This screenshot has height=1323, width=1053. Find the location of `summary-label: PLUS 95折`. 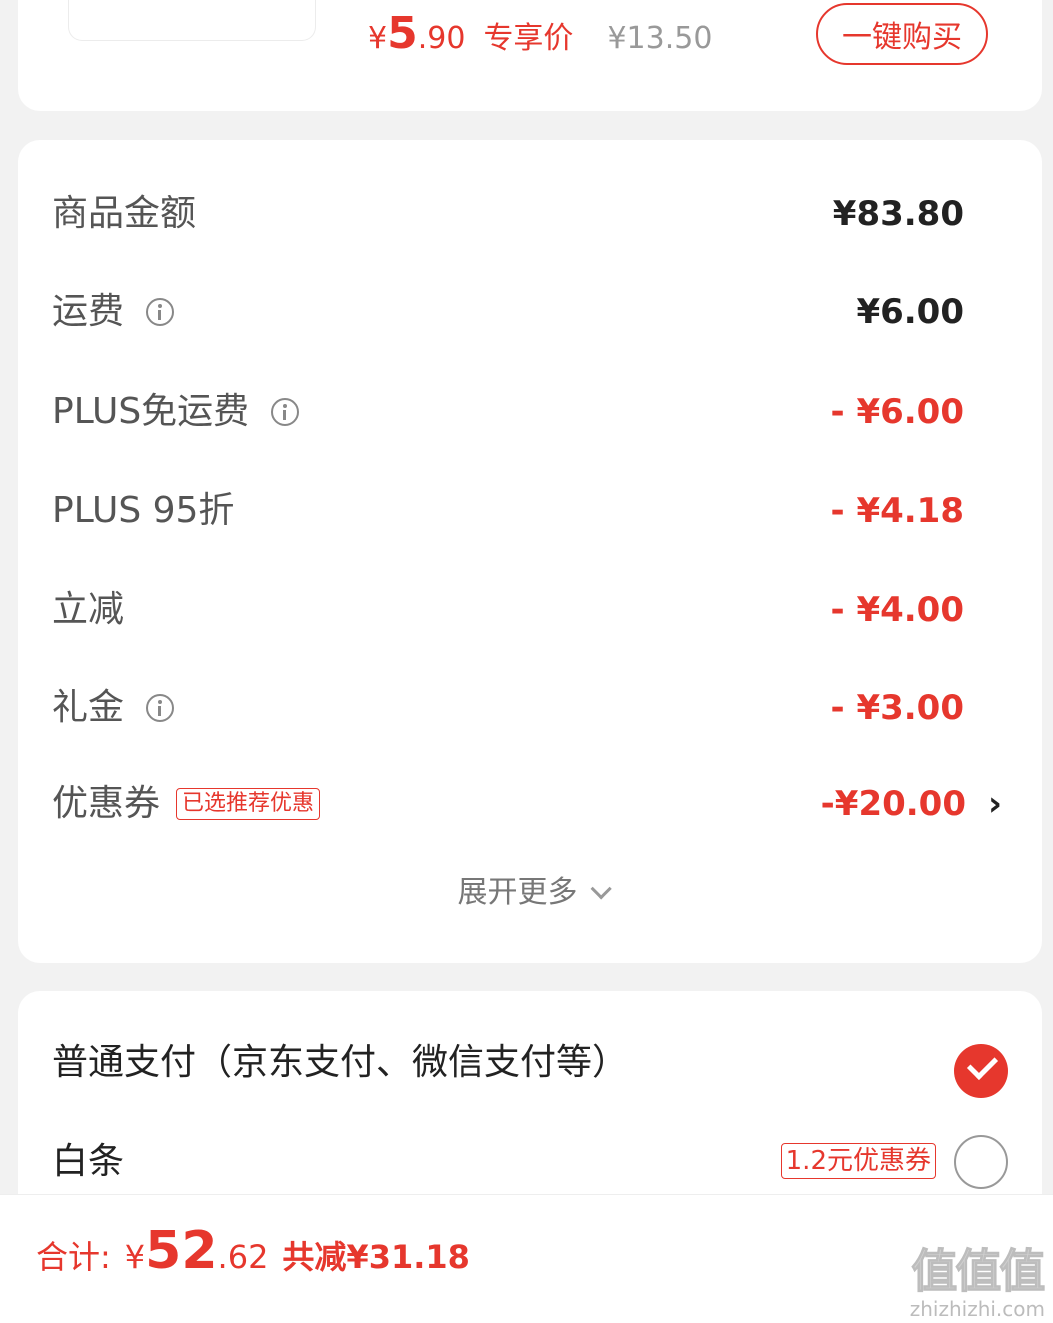

summary-label: PLUS 95折 is located at coordinates (143, 510).